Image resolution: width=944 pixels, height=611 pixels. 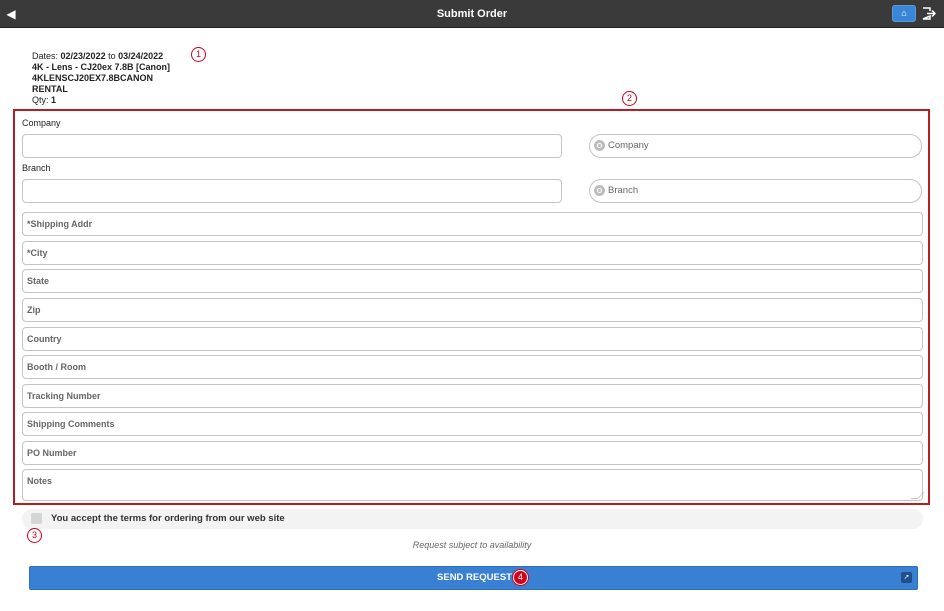 What do you see at coordinates (141, 56) in the screenshot?
I see `end-date: 03/24/2022` at bounding box center [141, 56].